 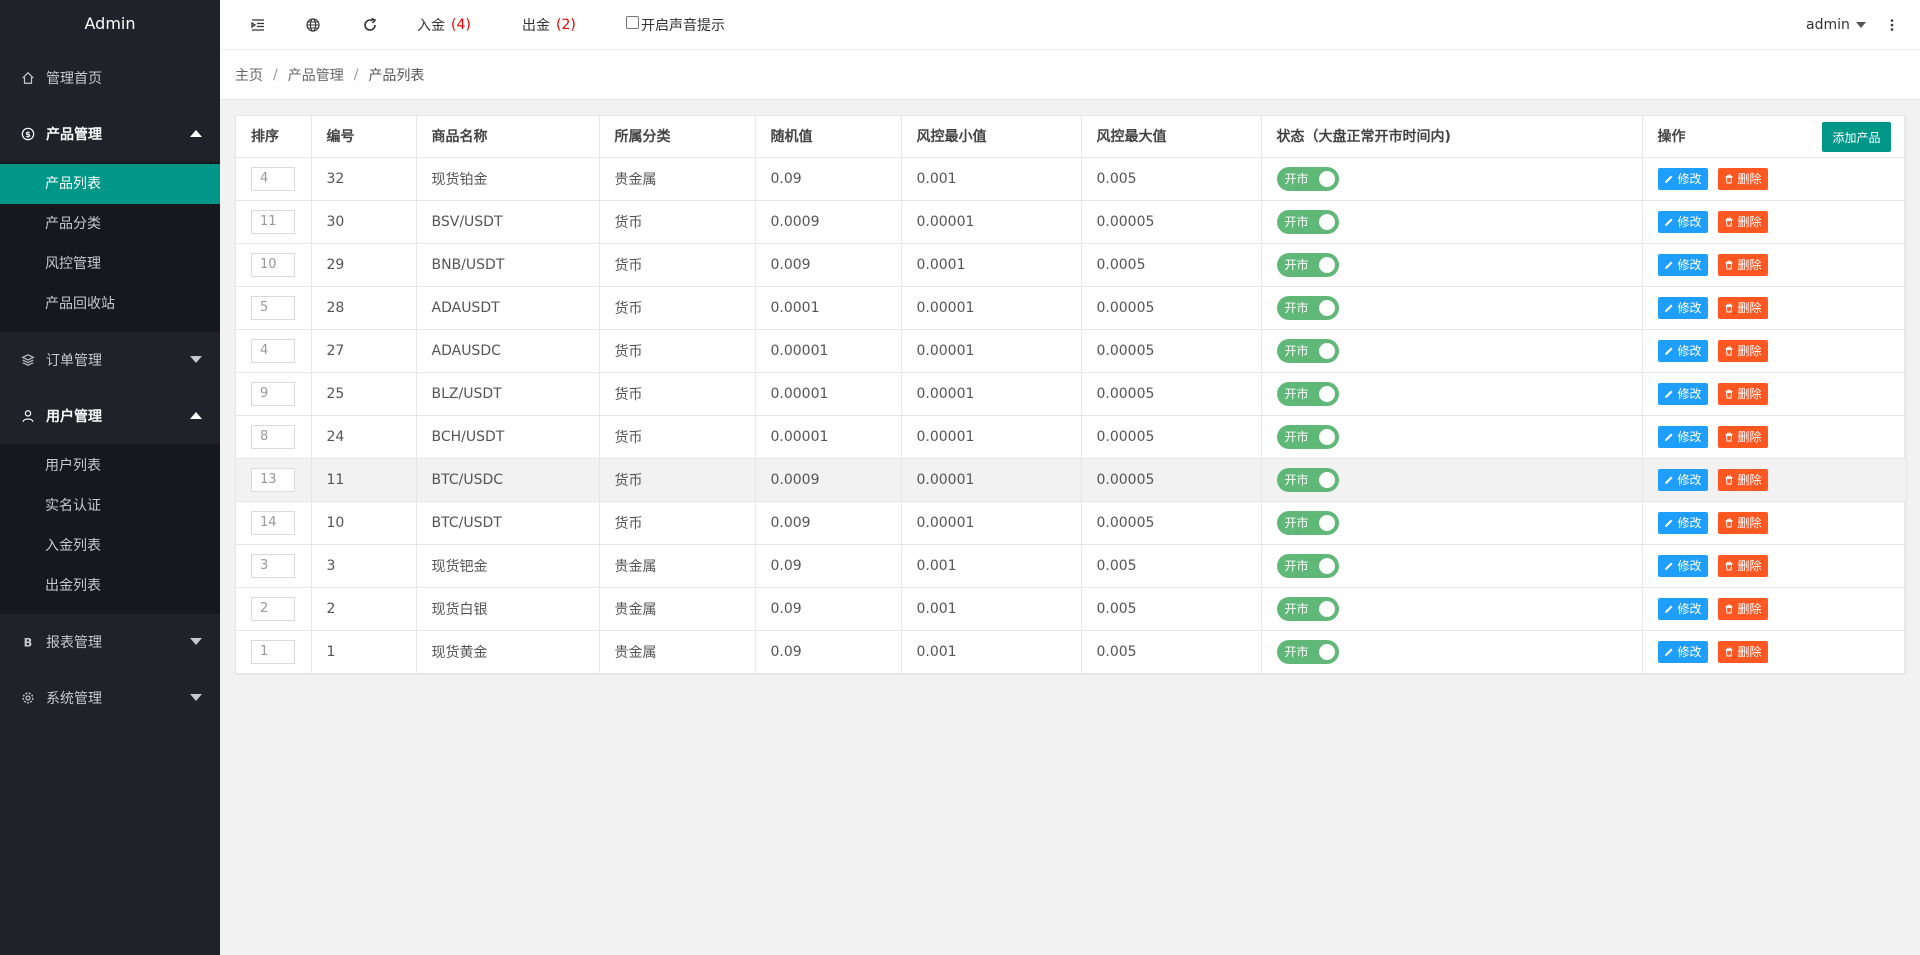 I want to click on nav-user-management: 用户管理, so click(x=110, y=416).